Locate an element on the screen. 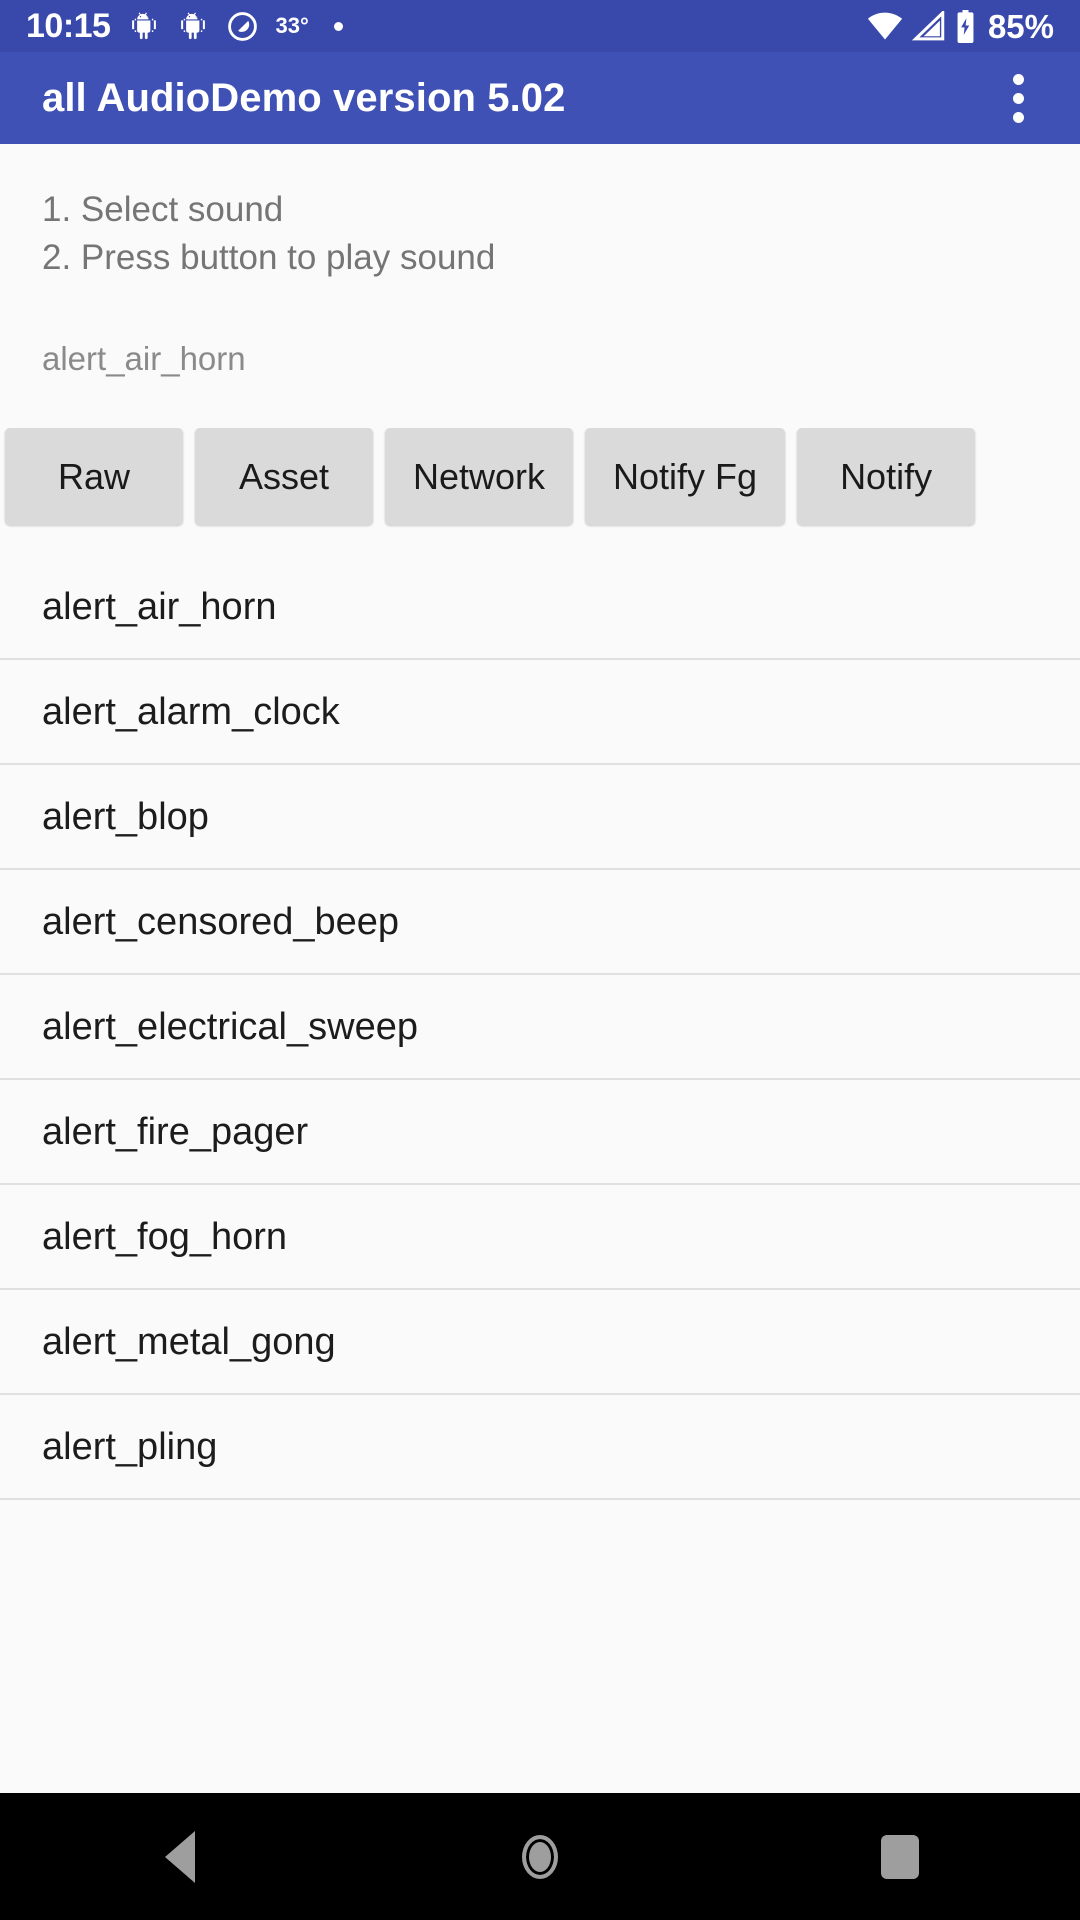 The image size is (1080, 1920). status-bar-clock: 10:15 is located at coordinates (68, 26).